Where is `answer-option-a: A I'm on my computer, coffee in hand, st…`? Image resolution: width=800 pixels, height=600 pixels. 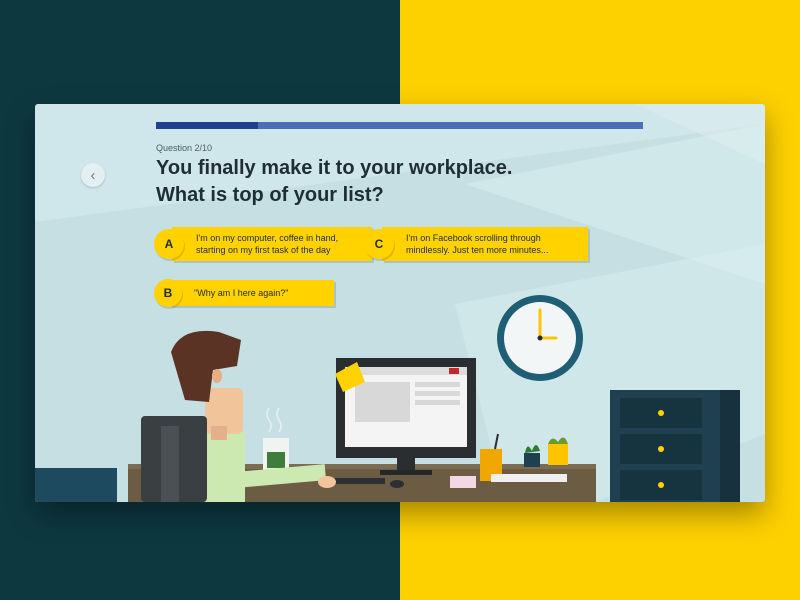
answer-option-a: A I'm on my computer, coffee in hand, st… is located at coordinates (263, 244).